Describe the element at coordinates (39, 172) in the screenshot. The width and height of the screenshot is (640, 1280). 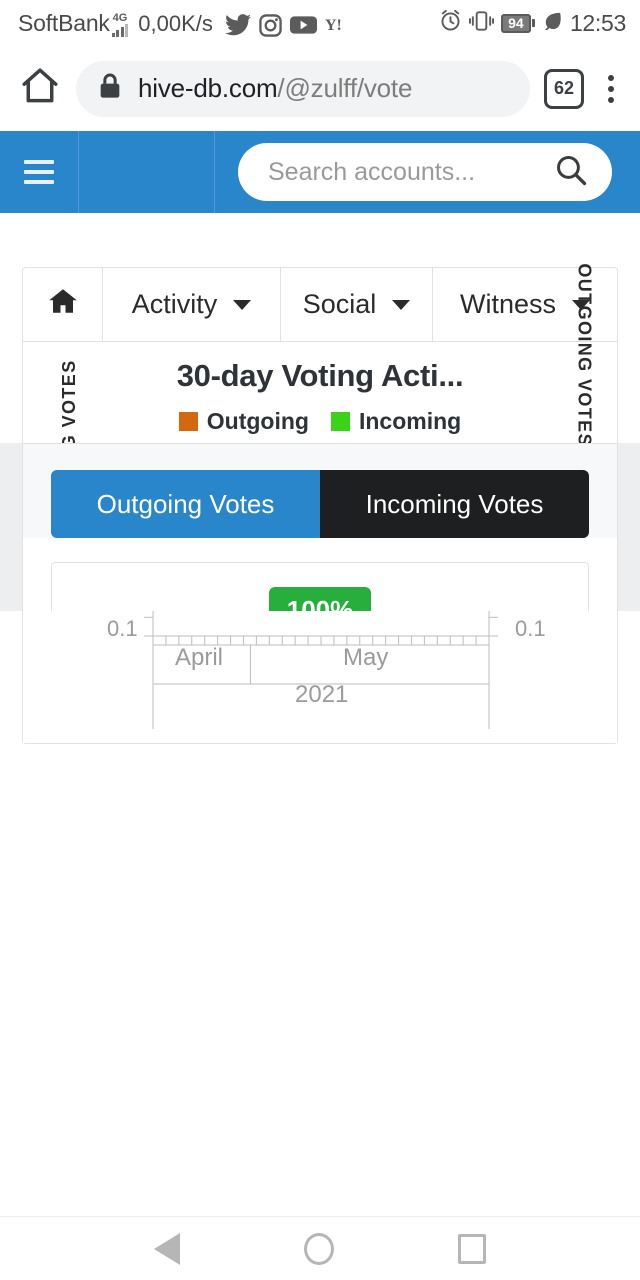
I see `hamburger-icon` at that location.